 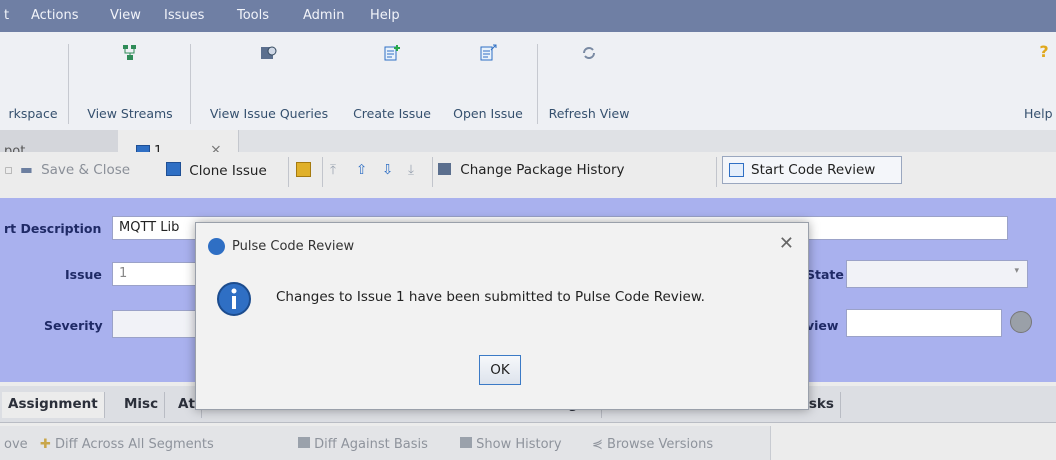 I want to click on issue-label: Issue, so click(x=83, y=274).